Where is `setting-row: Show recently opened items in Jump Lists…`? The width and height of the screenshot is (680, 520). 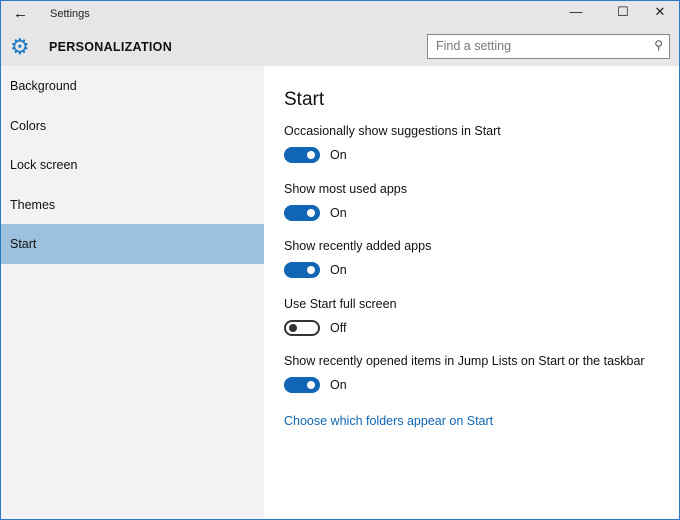
setting-row: Show recently opened items in Jump Lists… is located at coordinates (481, 383).